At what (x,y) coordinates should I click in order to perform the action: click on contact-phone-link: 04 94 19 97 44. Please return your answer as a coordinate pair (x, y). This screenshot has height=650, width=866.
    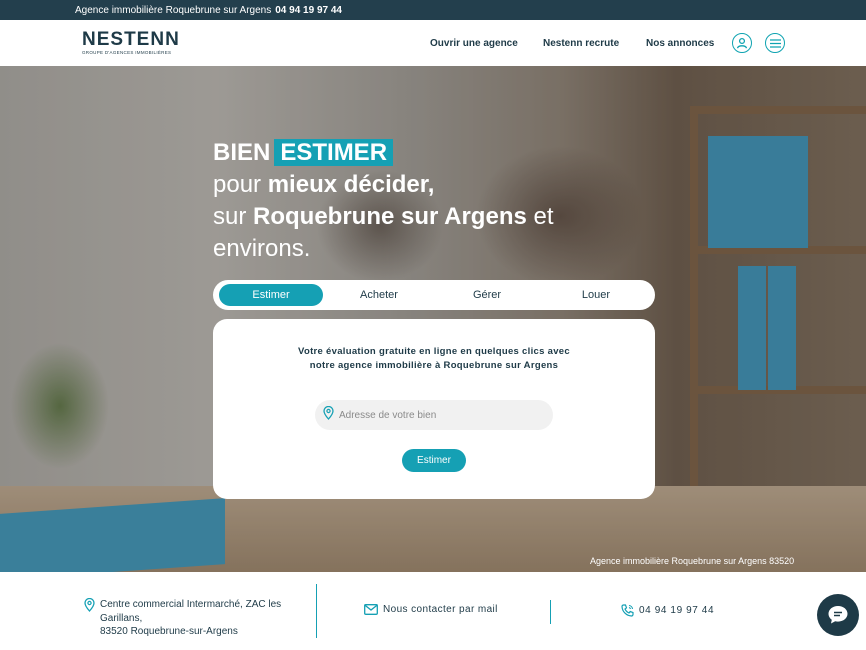
    Looking at the image, I should click on (667, 610).